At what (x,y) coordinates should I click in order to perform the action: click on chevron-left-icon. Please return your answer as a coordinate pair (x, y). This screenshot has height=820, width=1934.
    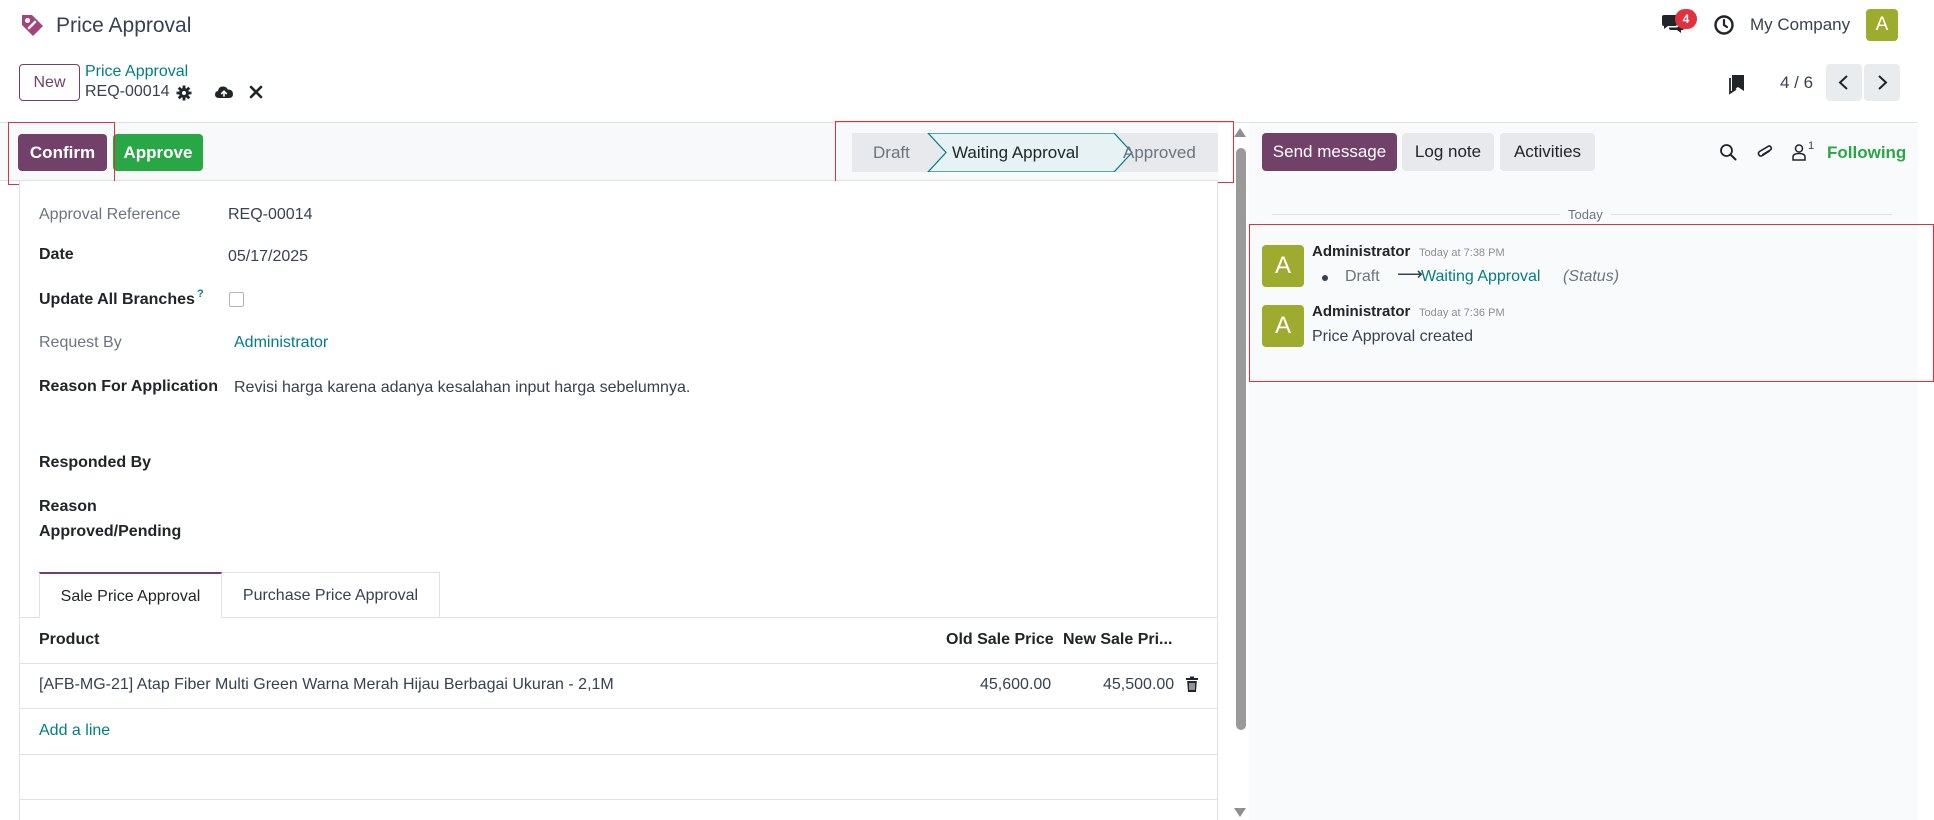
    Looking at the image, I should click on (1843, 82).